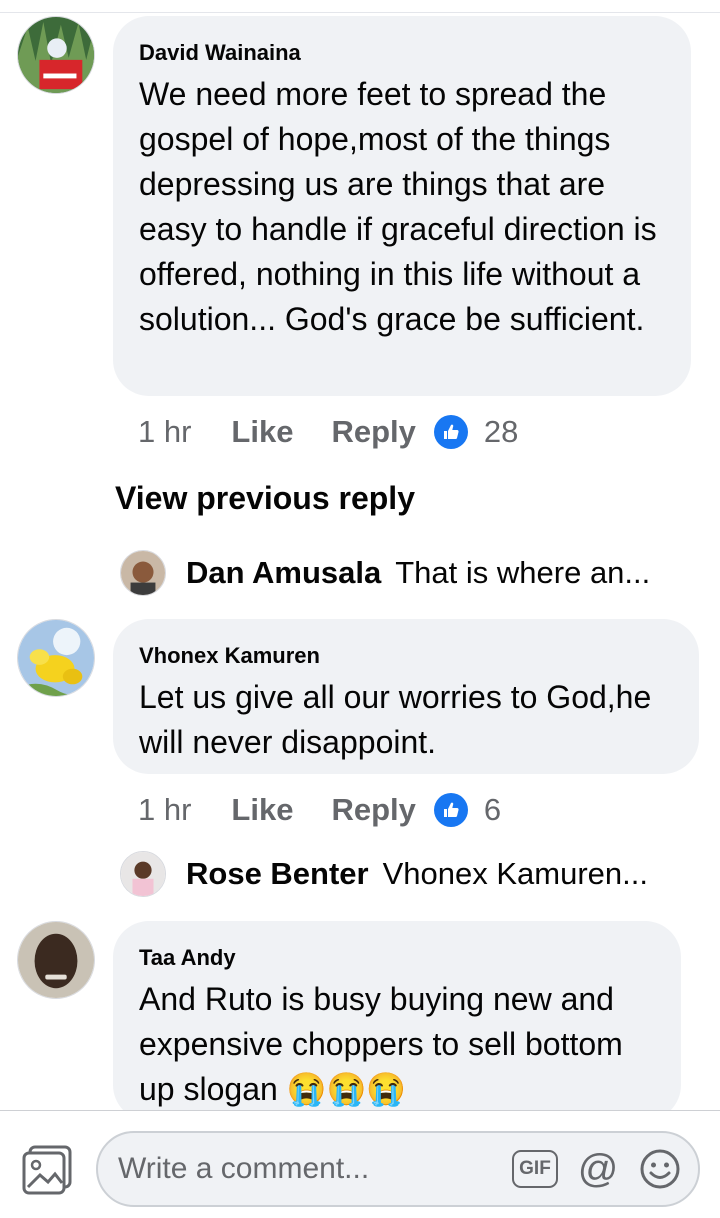 Image resolution: width=720 pixels, height=1218 pixels. Describe the element at coordinates (56, 960) in the screenshot. I see `avatar-taa-andy` at that location.